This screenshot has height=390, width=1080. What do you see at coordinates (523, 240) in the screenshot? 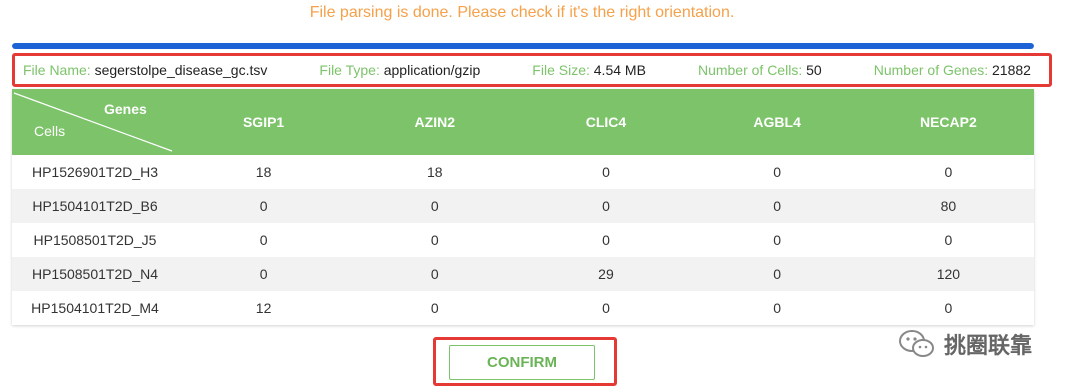
I see `table-row: HP1508501T2D_J5 0 0 0 0 0` at bounding box center [523, 240].